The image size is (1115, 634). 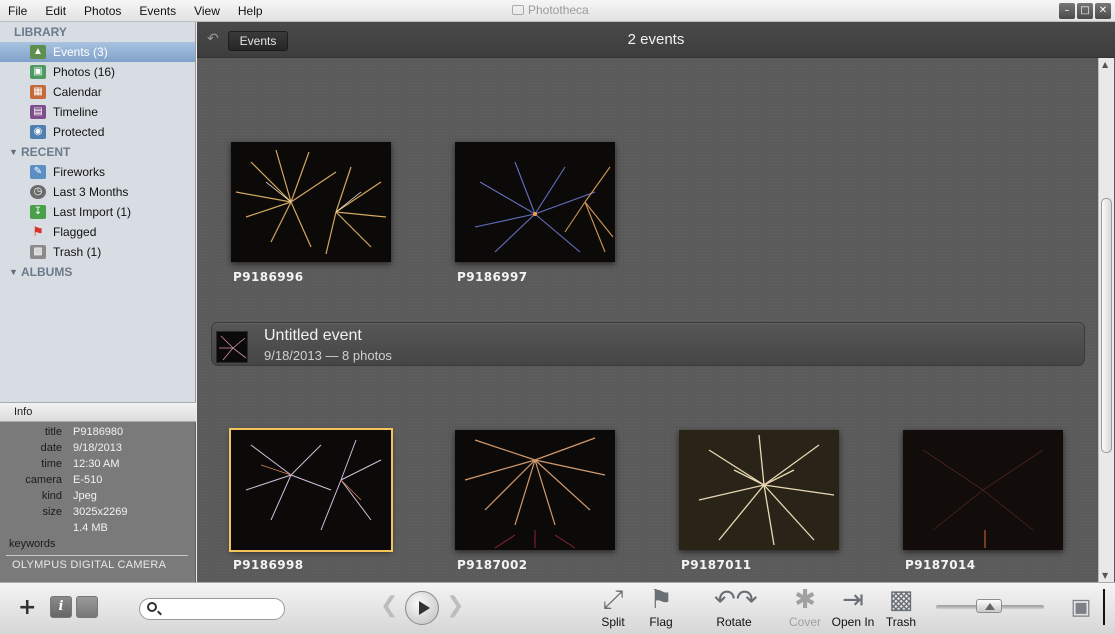 I want to click on open-in-button: ⇥ Open In, so click(x=853, y=607).